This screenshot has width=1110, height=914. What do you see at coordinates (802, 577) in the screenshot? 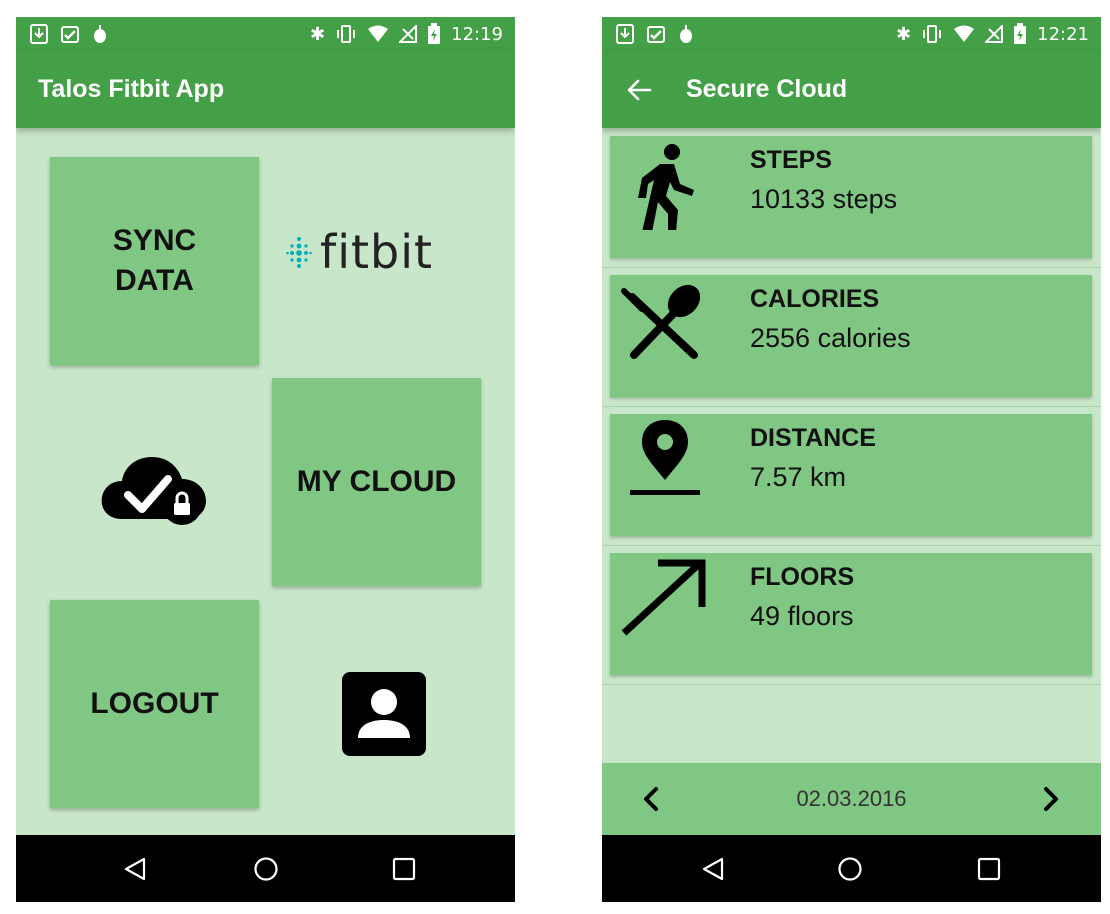
I see `floors-title: FLOORS` at bounding box center [802, 577].